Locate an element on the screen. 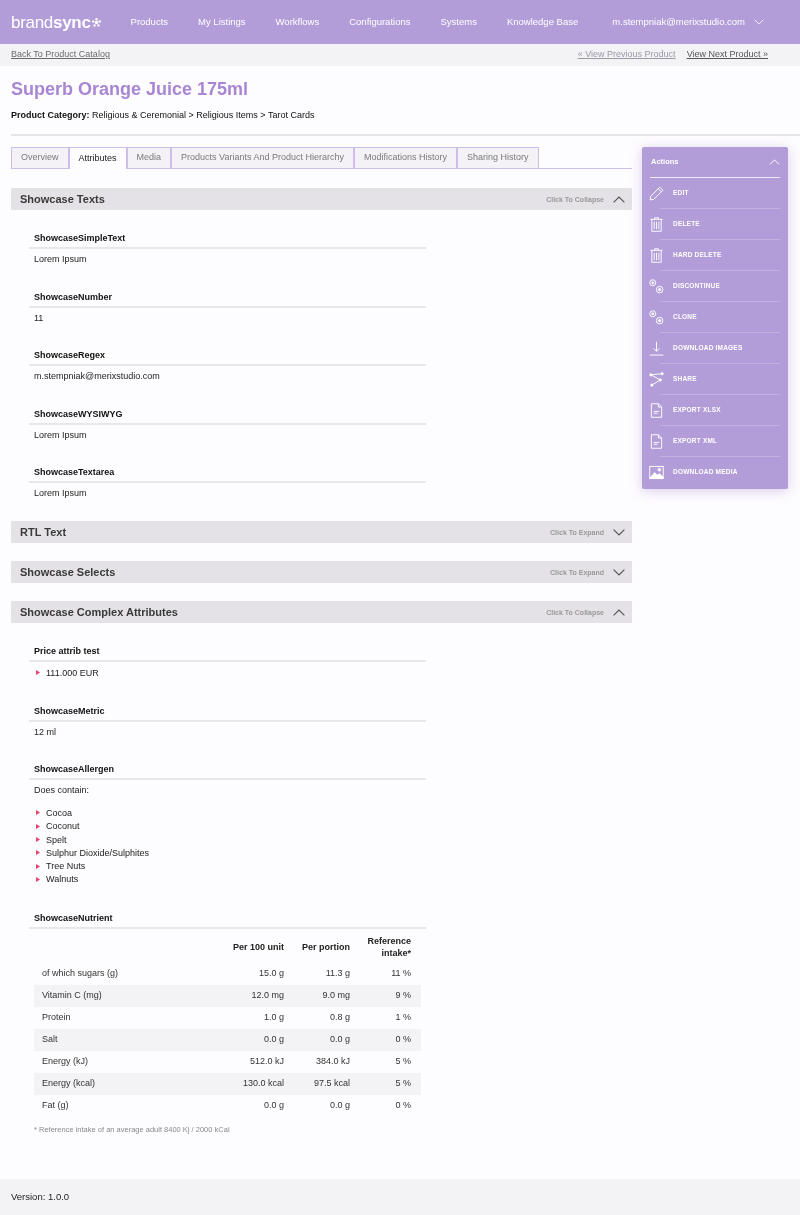 The height and width of the screenshot is (1215, 800). table-cell-text: Vitamin C (mg) is located at coordinates (72, 995).